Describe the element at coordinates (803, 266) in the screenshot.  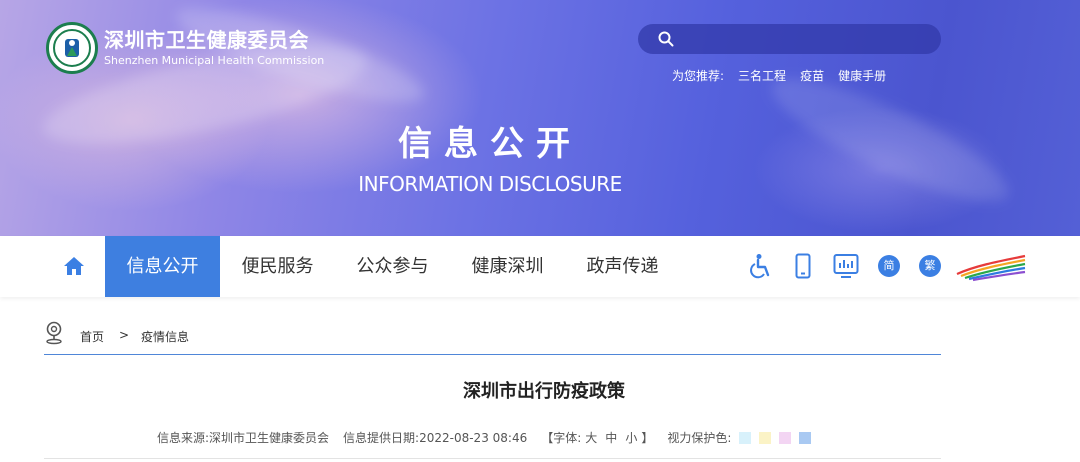
I see `mobile-icon` at that location.